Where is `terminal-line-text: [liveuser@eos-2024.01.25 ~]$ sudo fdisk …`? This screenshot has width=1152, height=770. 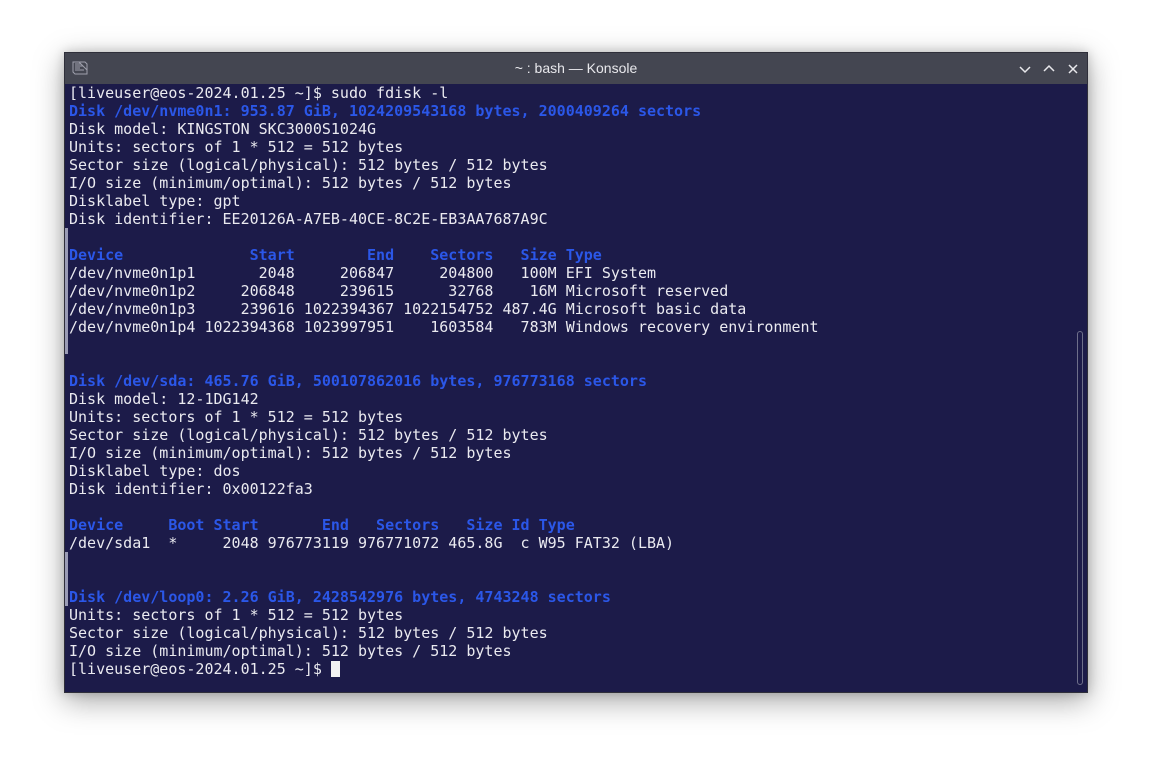 terminal-line-text: [liveuser@eos-2024.01.25 ~]$ sudo fdisk … is located at coordinates (259, 93).